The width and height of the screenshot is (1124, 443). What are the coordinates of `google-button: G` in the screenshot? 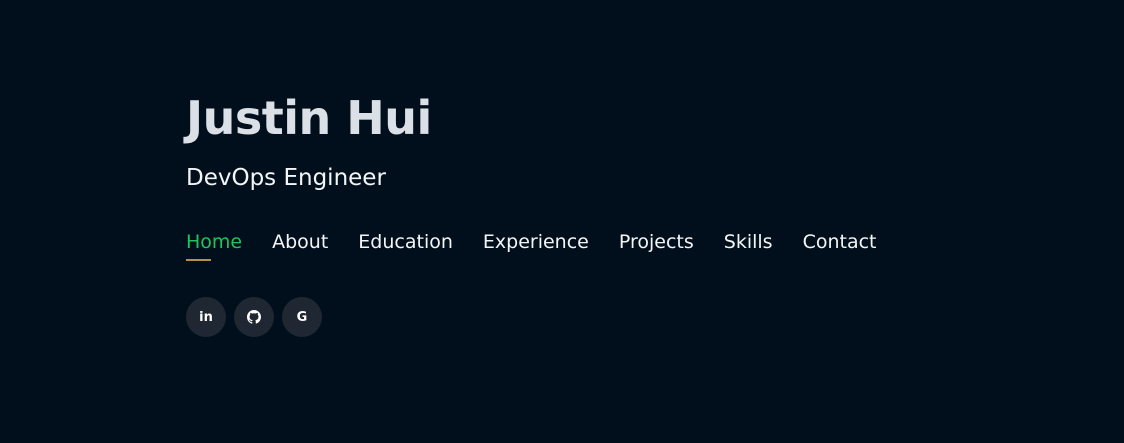 It's located at (302, 317).